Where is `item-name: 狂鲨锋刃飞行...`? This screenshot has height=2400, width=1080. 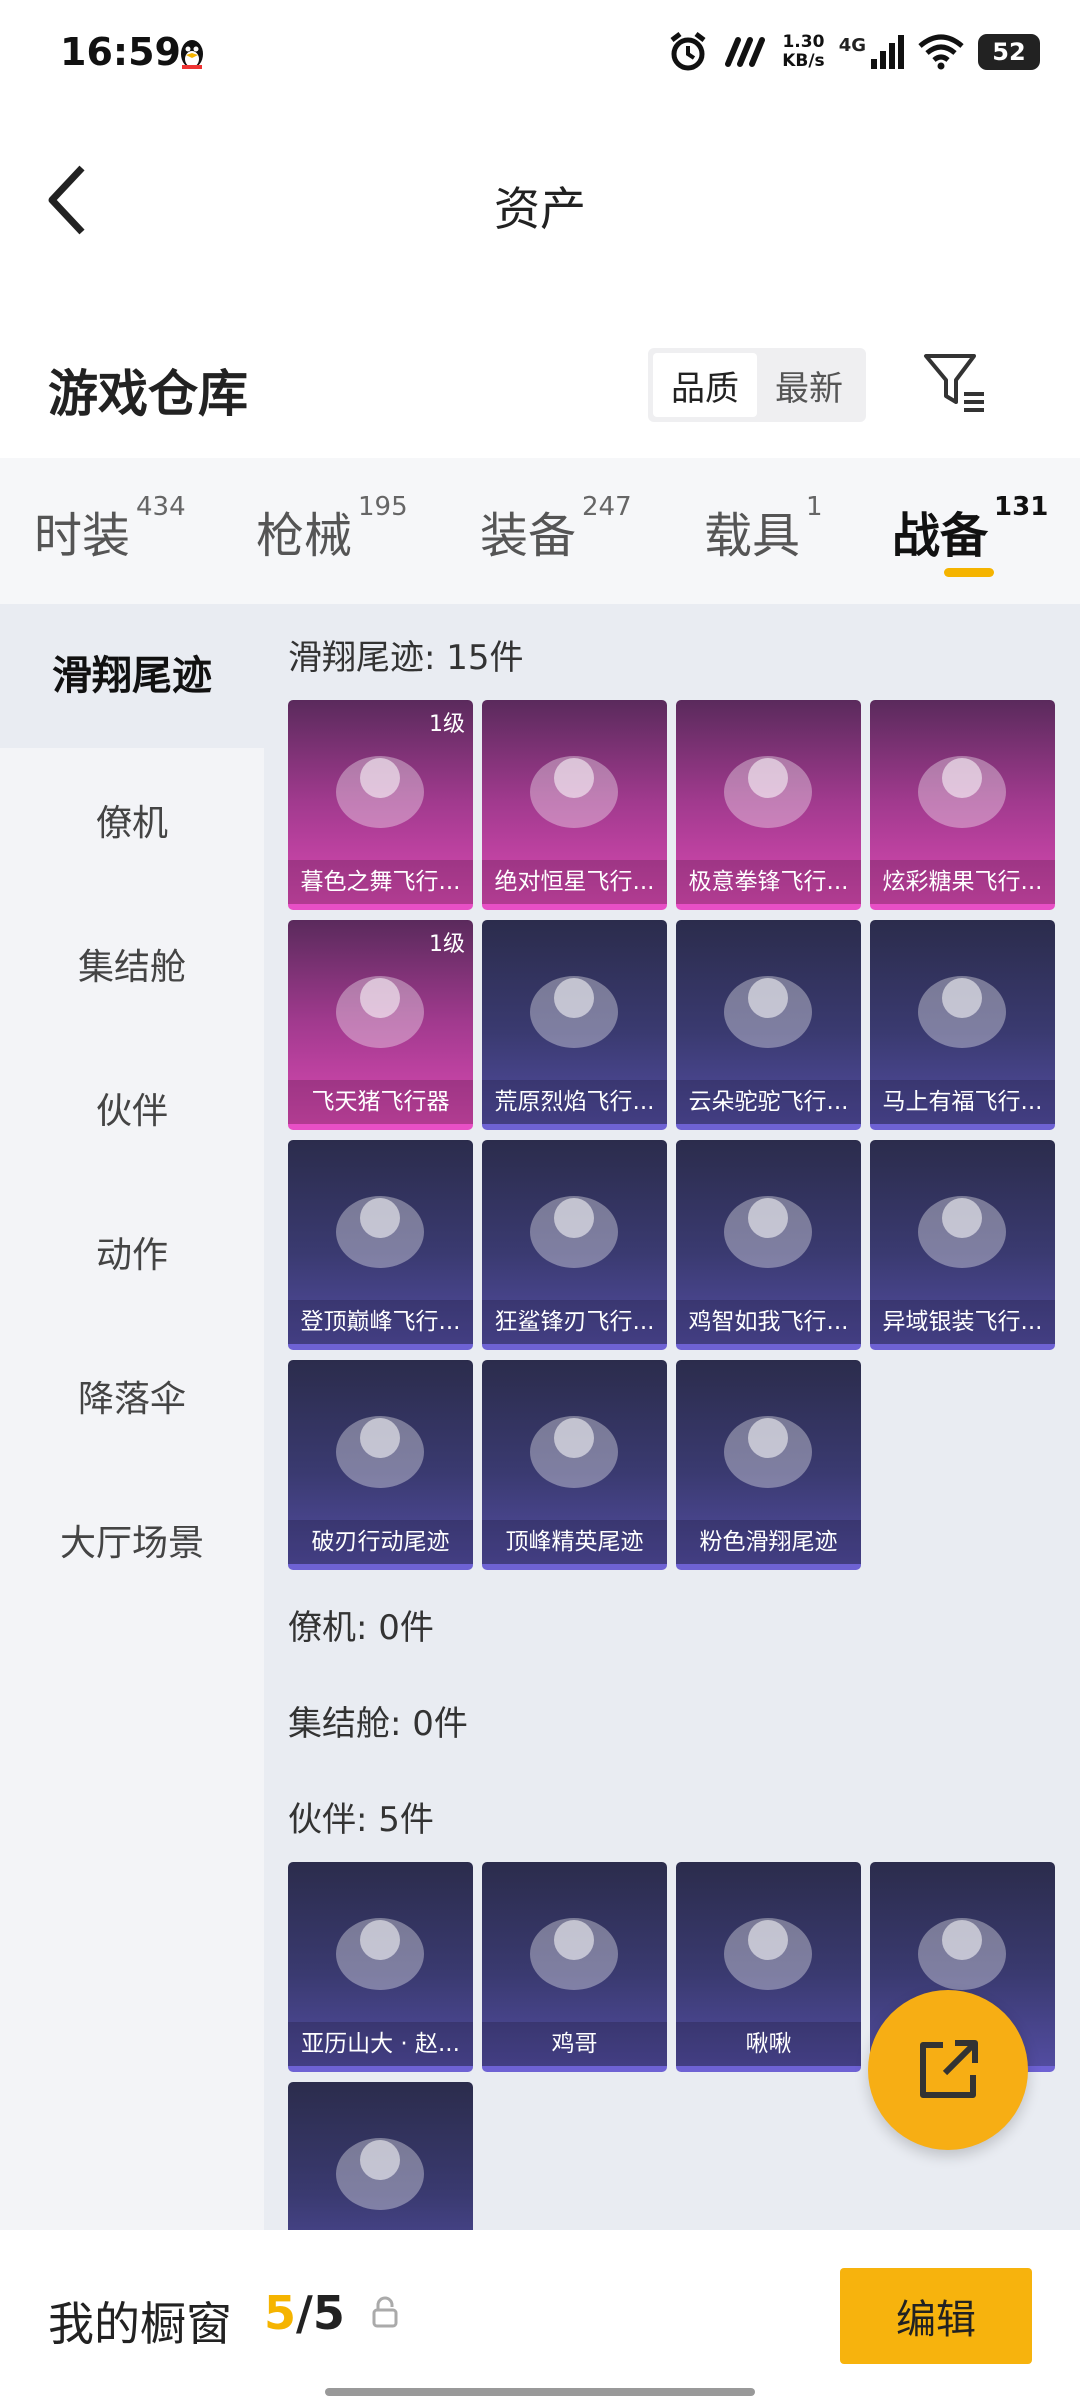
item-name: 狂鲨锋刃飞行... is located at coordinates (574, 1322).